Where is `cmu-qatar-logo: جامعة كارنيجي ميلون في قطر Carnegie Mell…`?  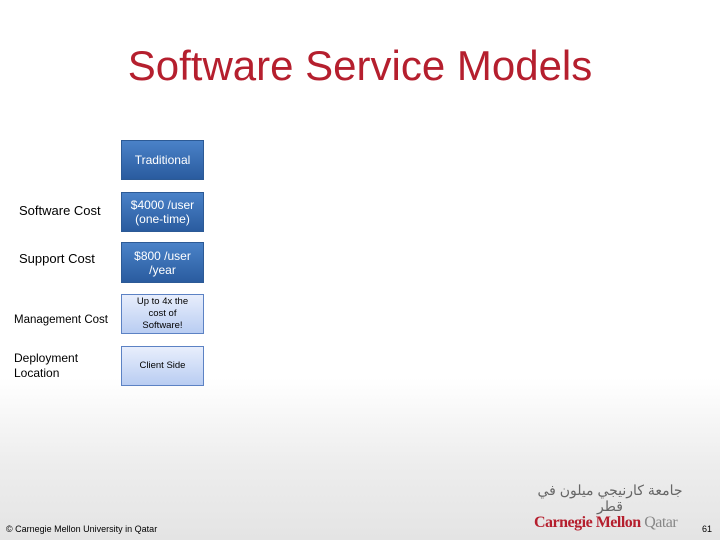 cmu-qatar-logo: جامعة كارنيجي ميلون في قطر Carnegie Mell… is located at coordinates (610, 507).